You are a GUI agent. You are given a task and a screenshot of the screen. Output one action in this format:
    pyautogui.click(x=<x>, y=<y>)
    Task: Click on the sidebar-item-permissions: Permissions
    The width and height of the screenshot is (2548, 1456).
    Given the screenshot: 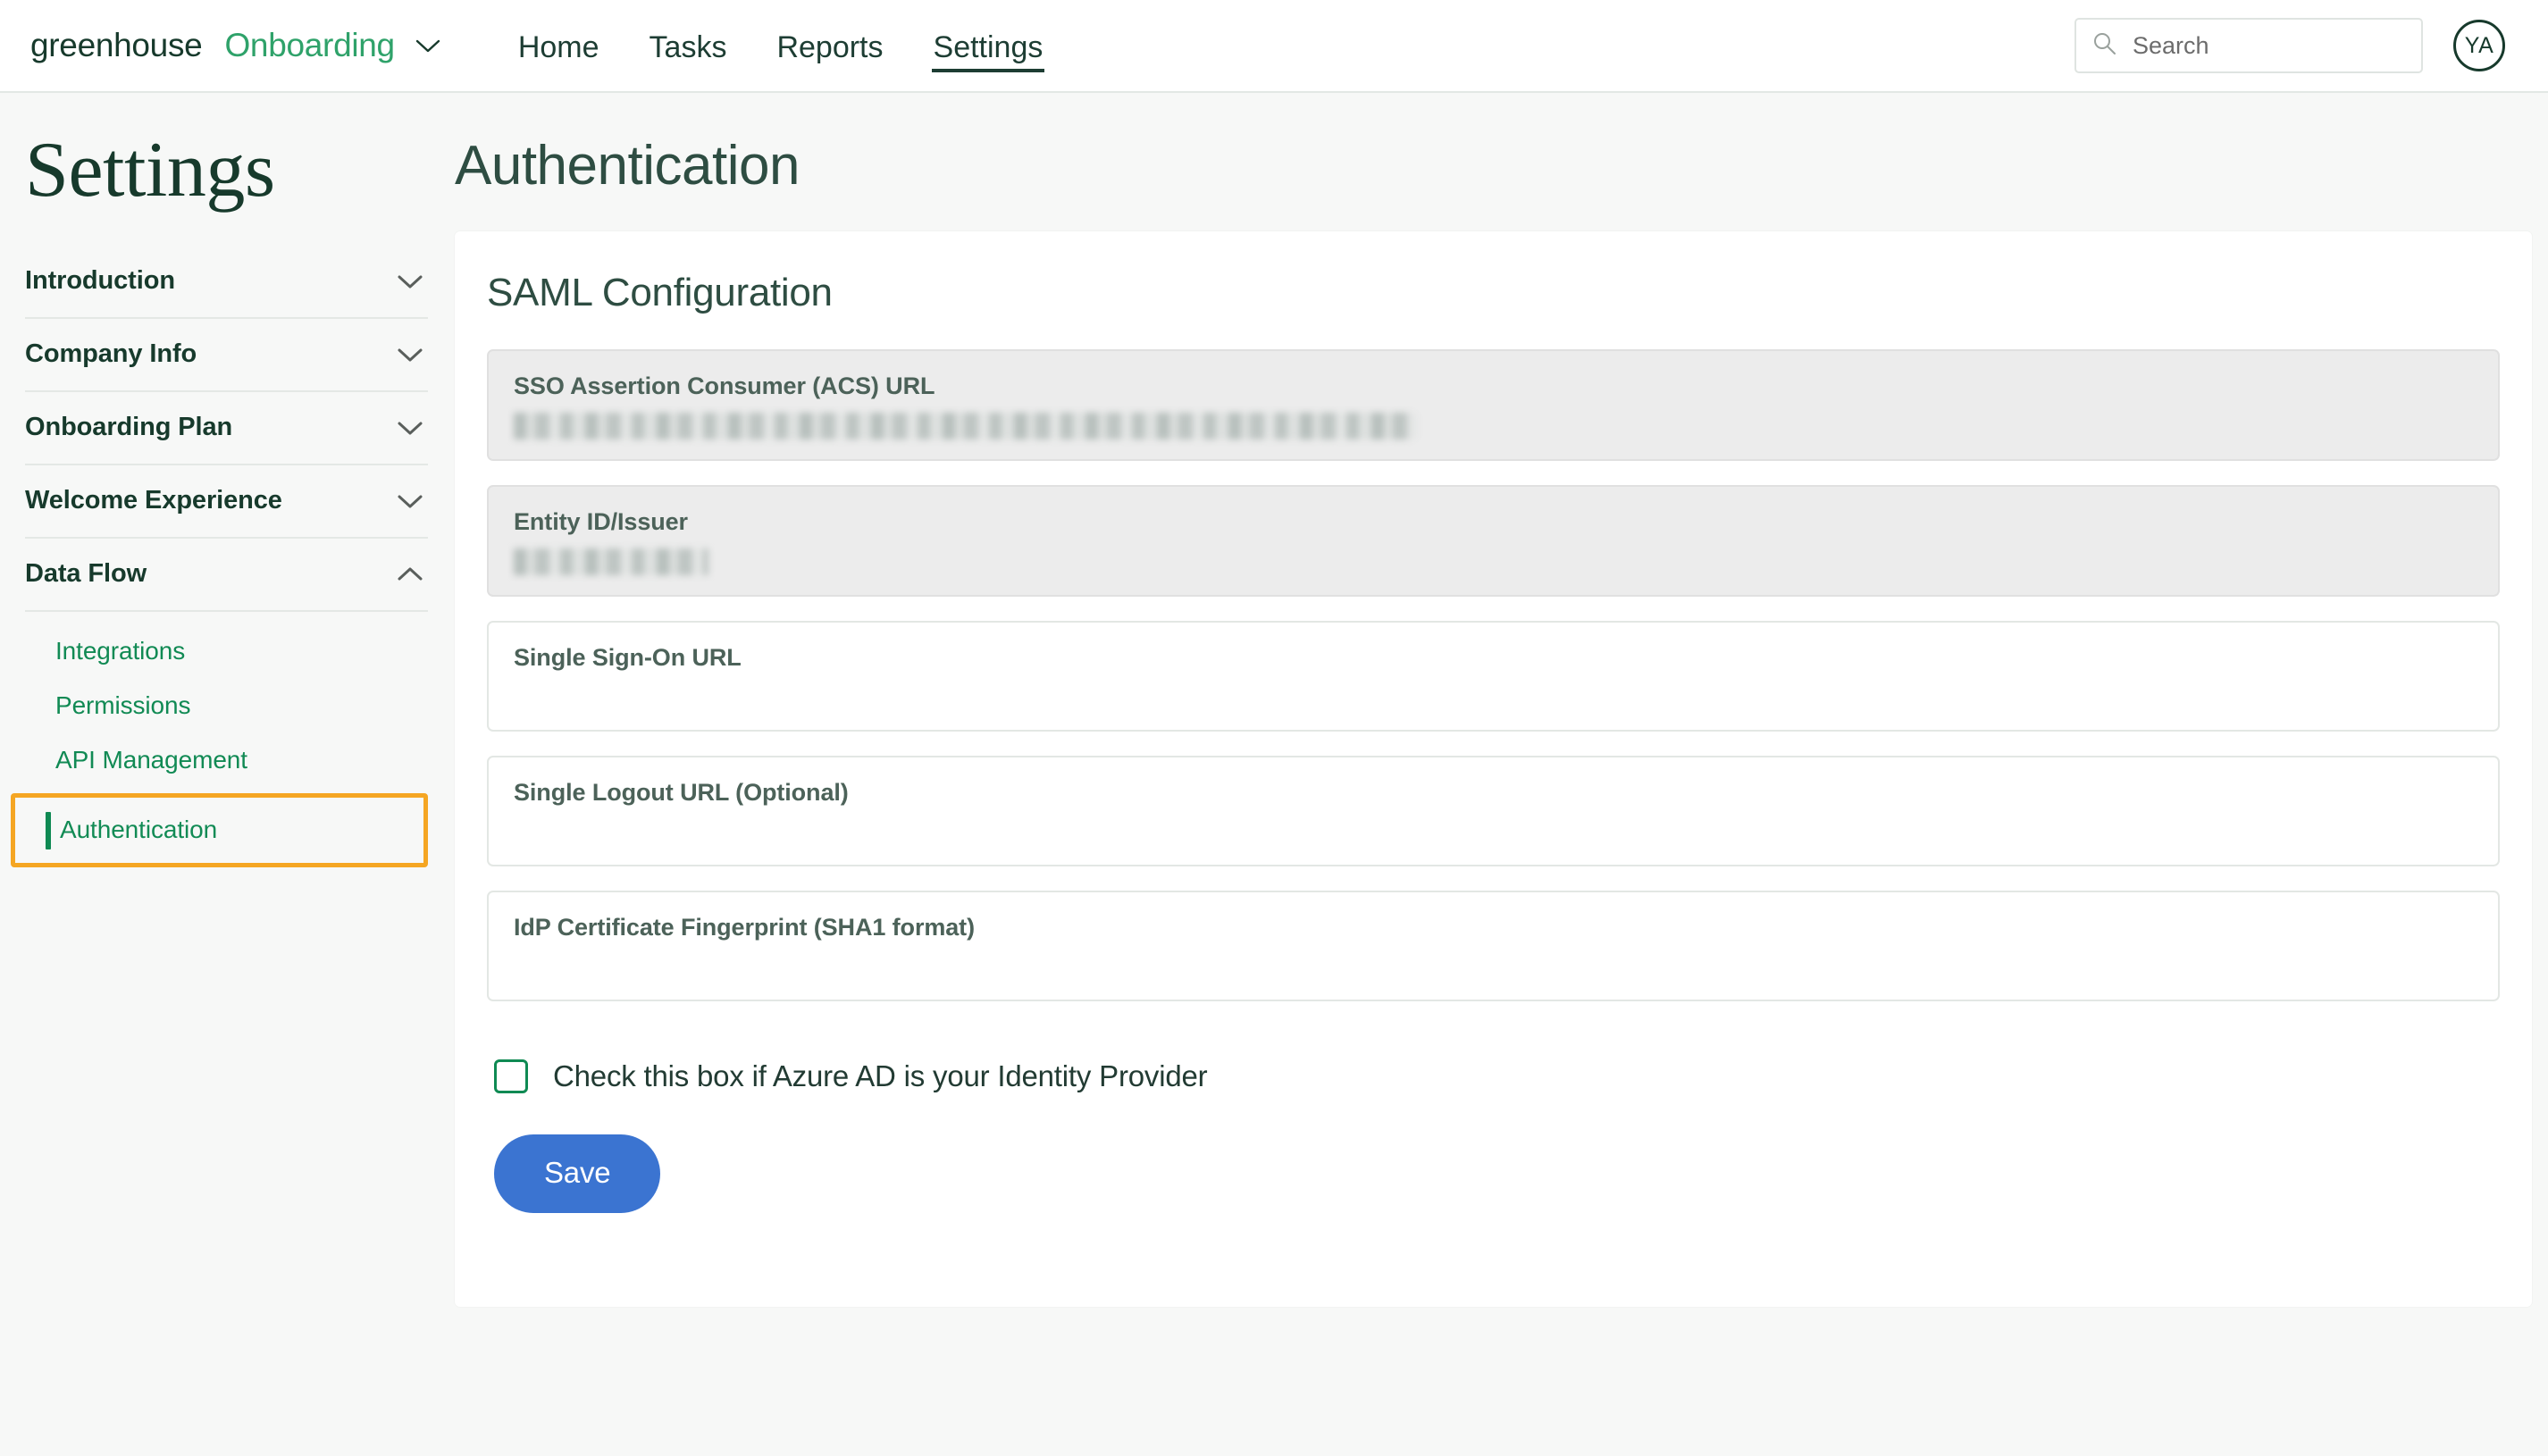 What is the action you would take?
    pyautogui.click(x=226, y=706)
    